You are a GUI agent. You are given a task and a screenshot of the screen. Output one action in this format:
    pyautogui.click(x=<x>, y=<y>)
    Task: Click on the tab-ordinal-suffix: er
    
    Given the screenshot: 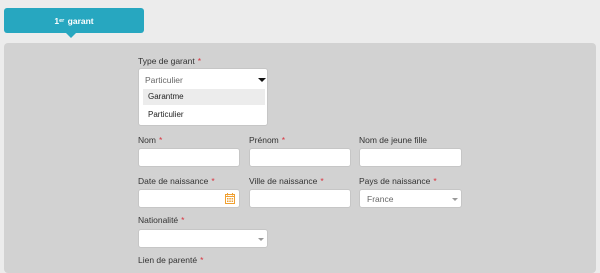 What is the action you would take?
    pyautogui.click(x=62, y=20)
    